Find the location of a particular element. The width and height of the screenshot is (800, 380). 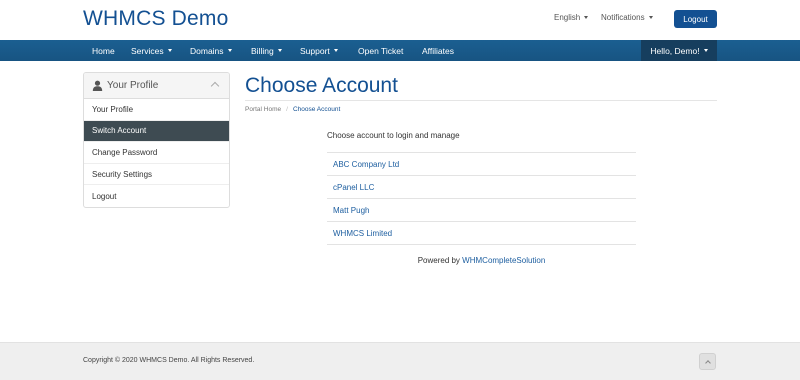

nav-home-label: Home is located at coordinates (103, 50).